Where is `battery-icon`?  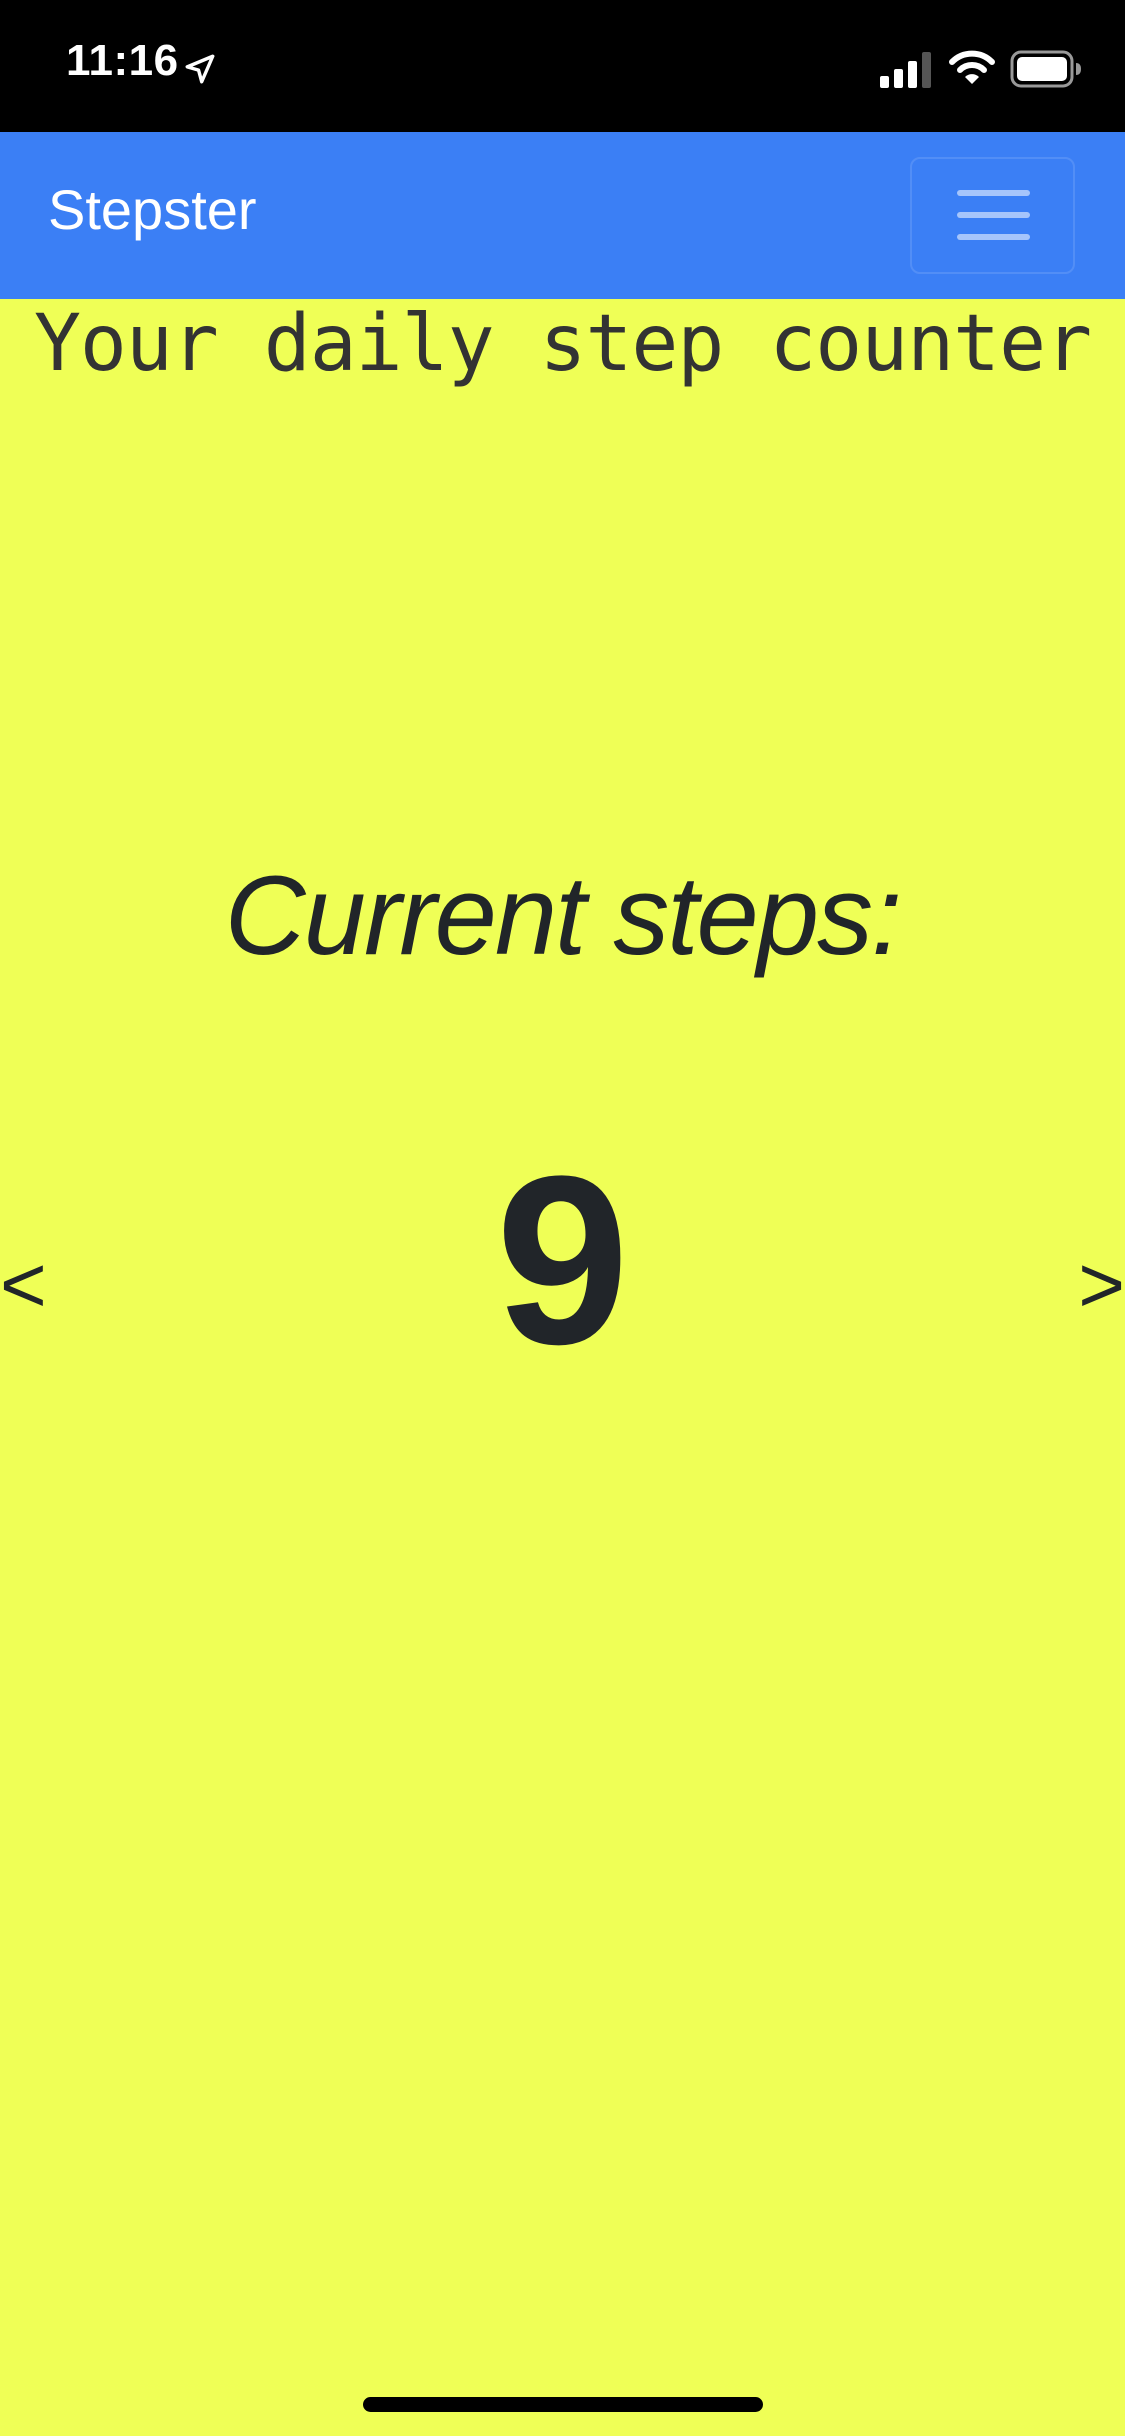
battery-icon is located at coordinates (1045, 69).